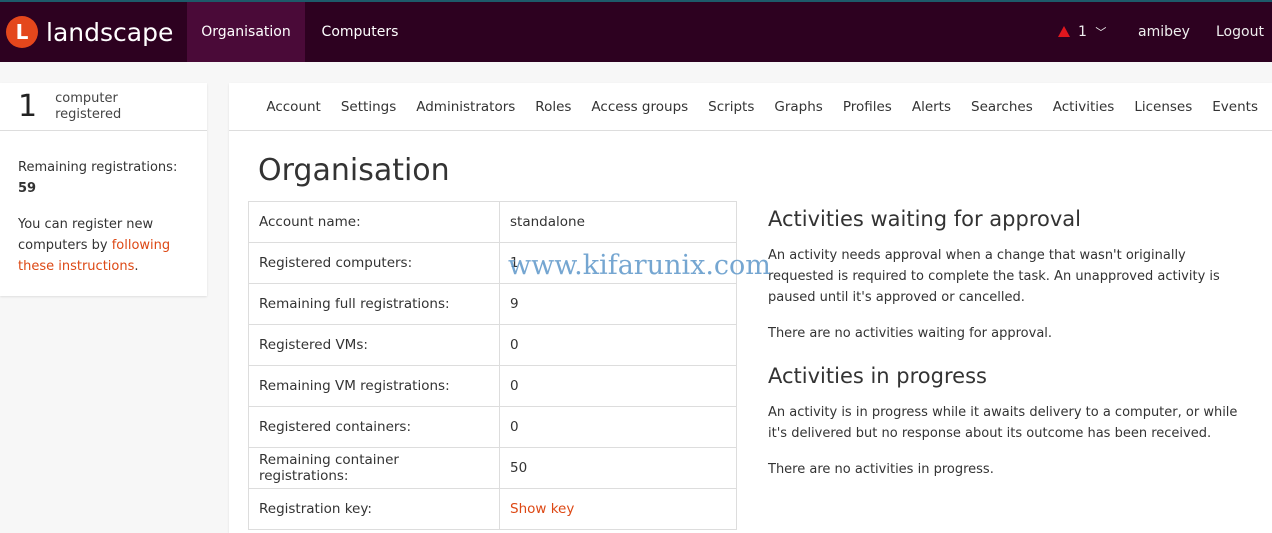 The width and height of the screenshot is (1272, 533). Describe the element at coordinates (618, 222) in the screenshot. I see `row-value: standalone` at that location.